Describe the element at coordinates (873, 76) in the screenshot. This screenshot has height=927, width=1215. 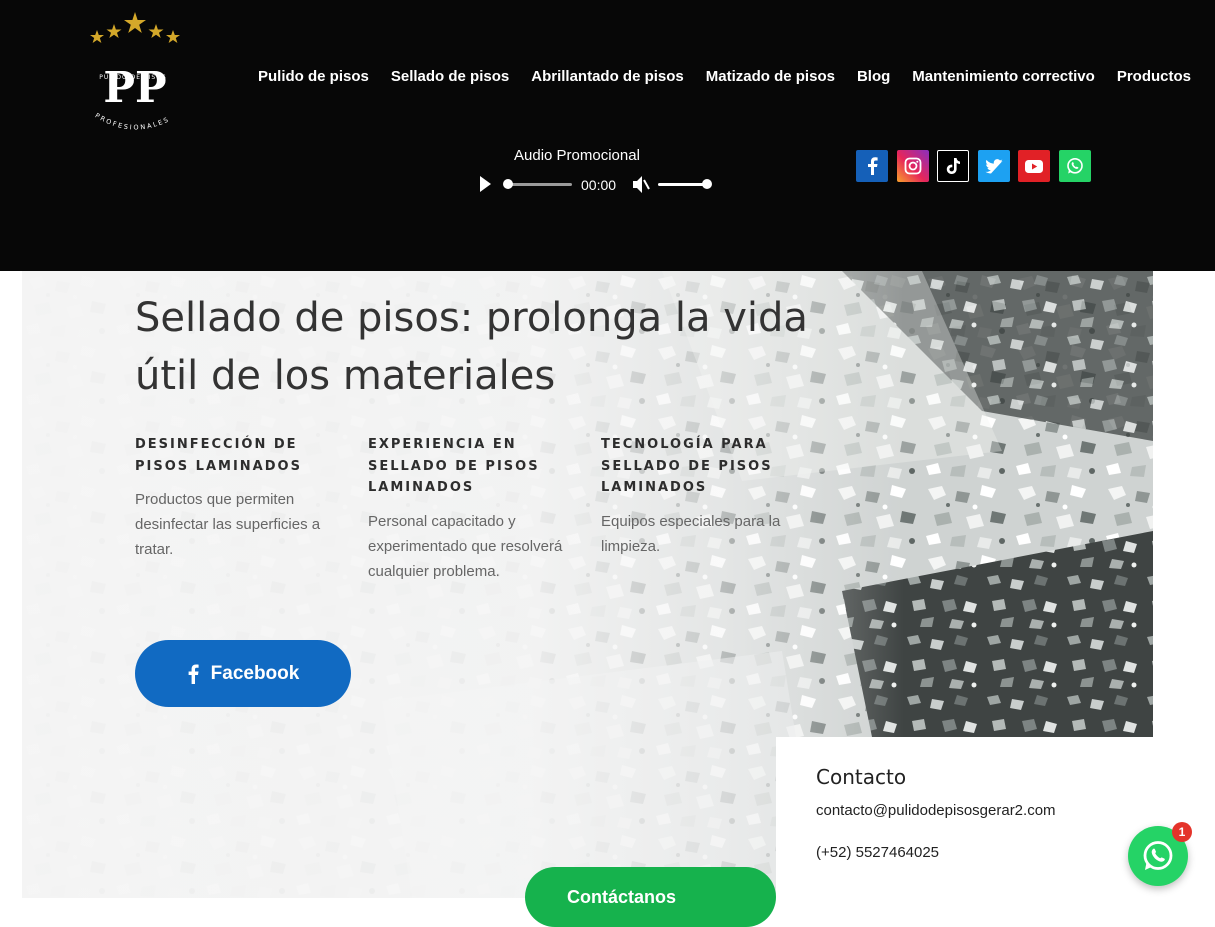
I see `nav-link-blog: Blog` at that location.